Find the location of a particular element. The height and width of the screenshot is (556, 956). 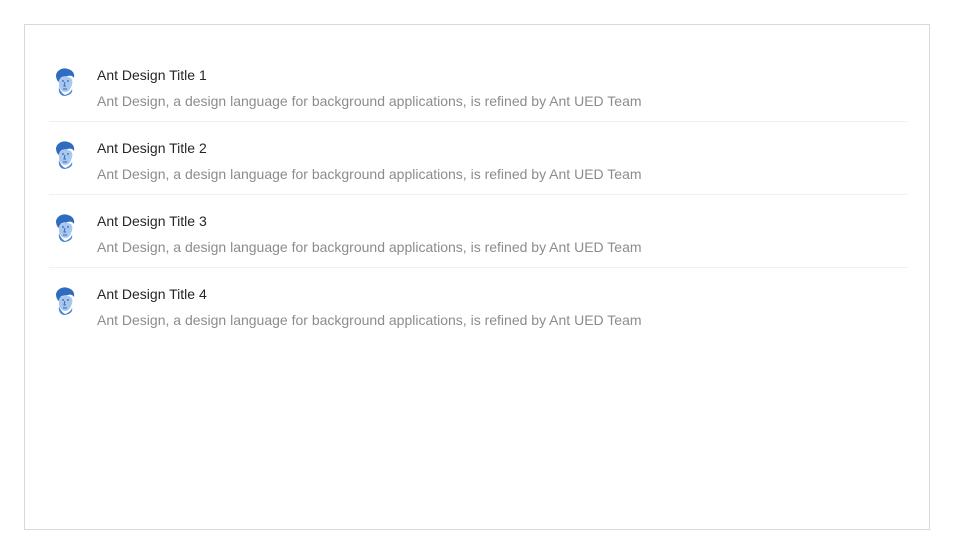

item-title-link: Ant Design Title 4 is located at coordinates (369, 294).